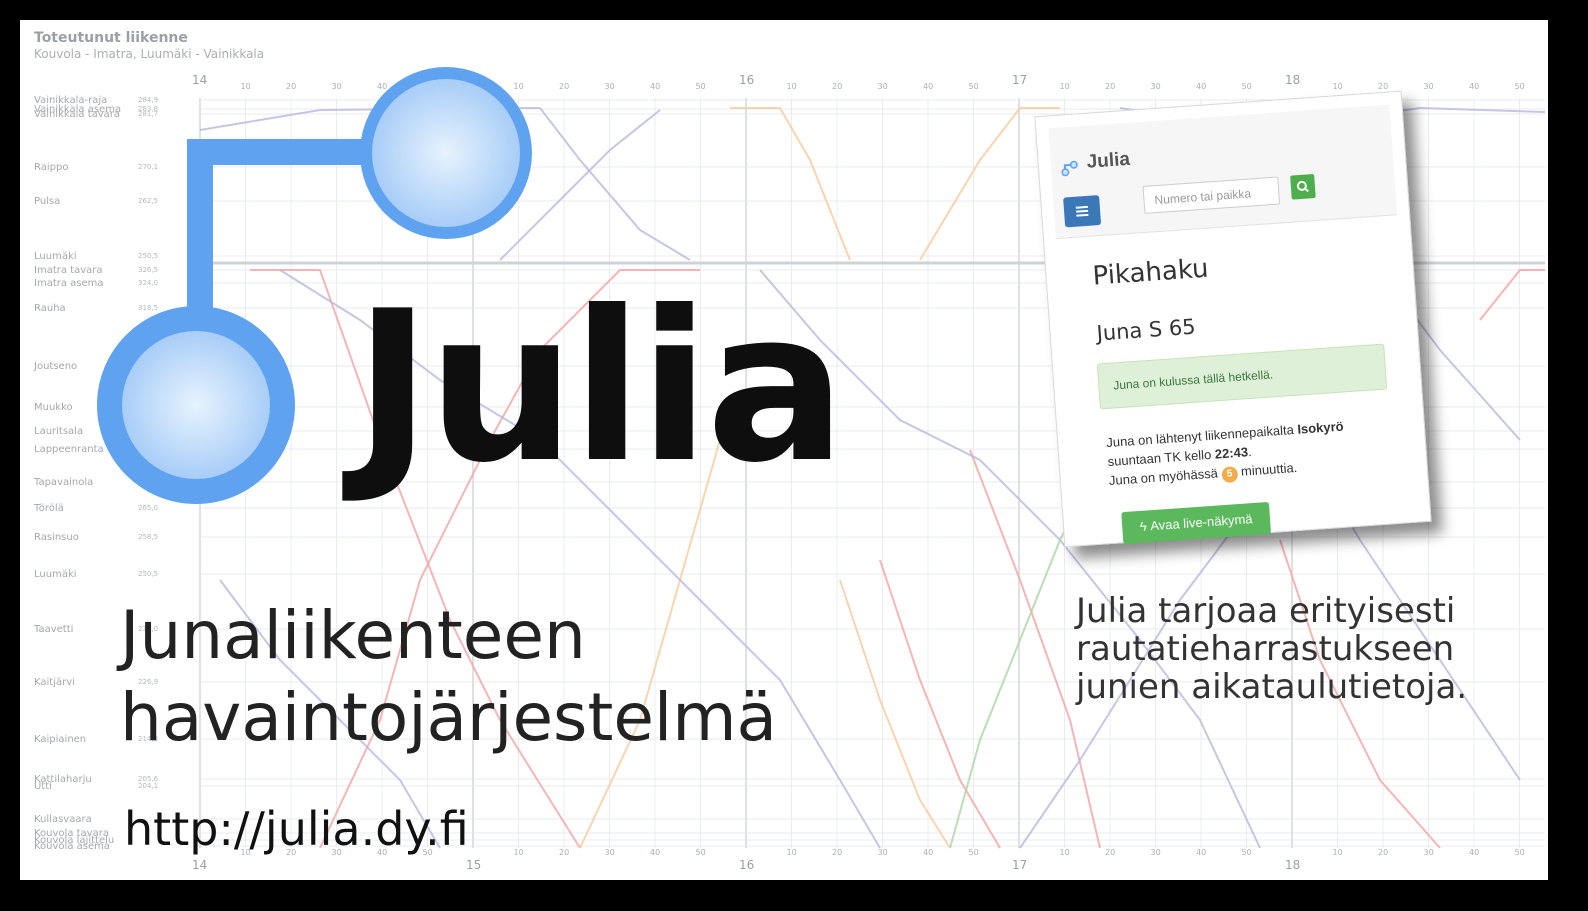 The height and width of the screenshot is (911, 1588). Describe the element at coordinates (446, 153) in the screenshot. I see `logo-node-top` at that location.